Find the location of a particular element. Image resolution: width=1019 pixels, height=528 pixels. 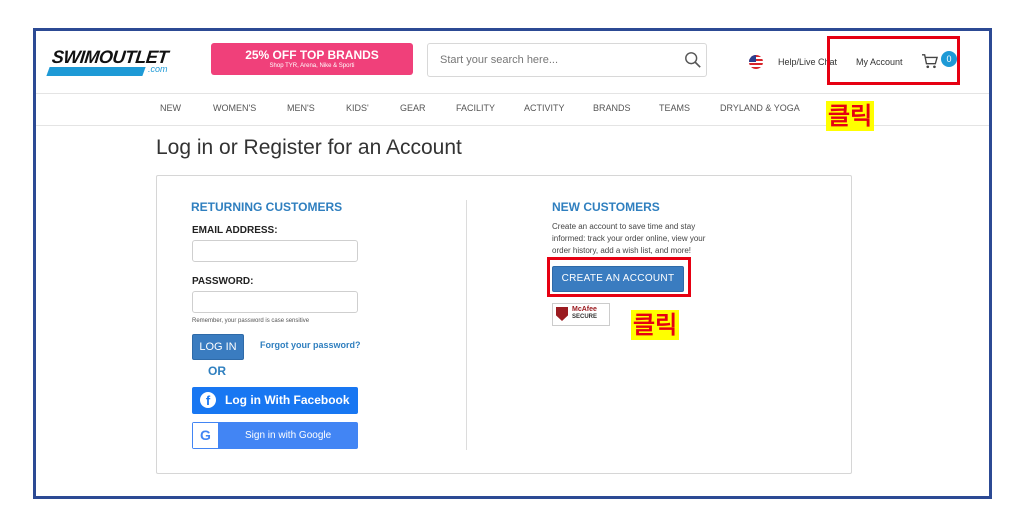

mcafee-badge-brand: McAfee is located at coordinates (584, 309).